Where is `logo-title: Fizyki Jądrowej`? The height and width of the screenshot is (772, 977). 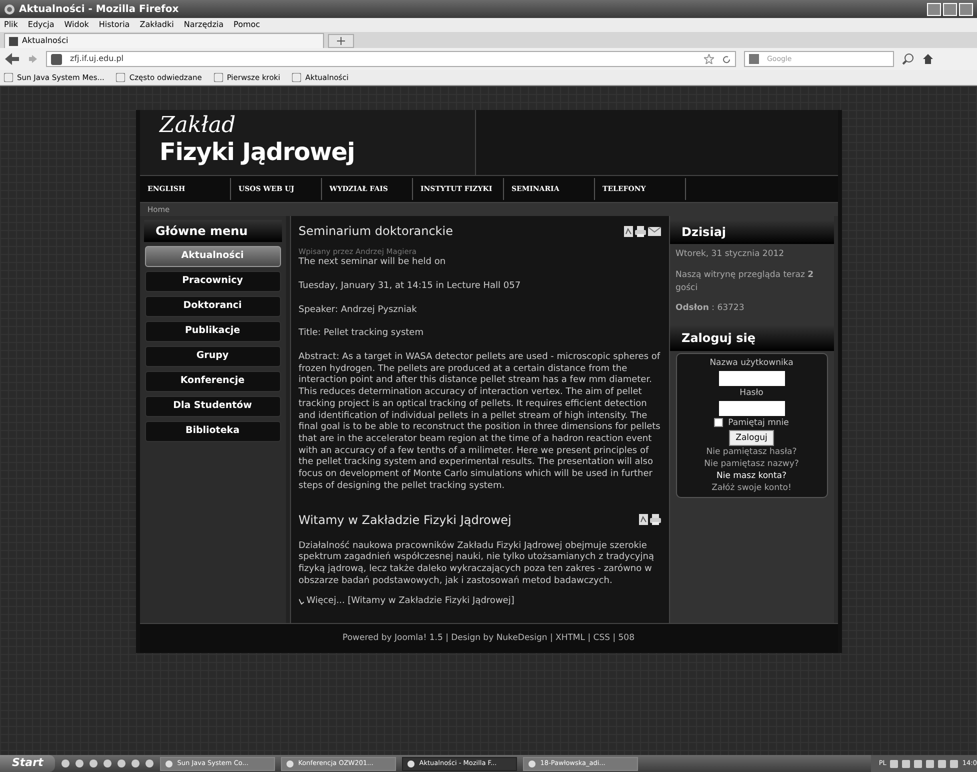 logo-title: Fizyki Jądrowej is located at coordinates (258, 152).